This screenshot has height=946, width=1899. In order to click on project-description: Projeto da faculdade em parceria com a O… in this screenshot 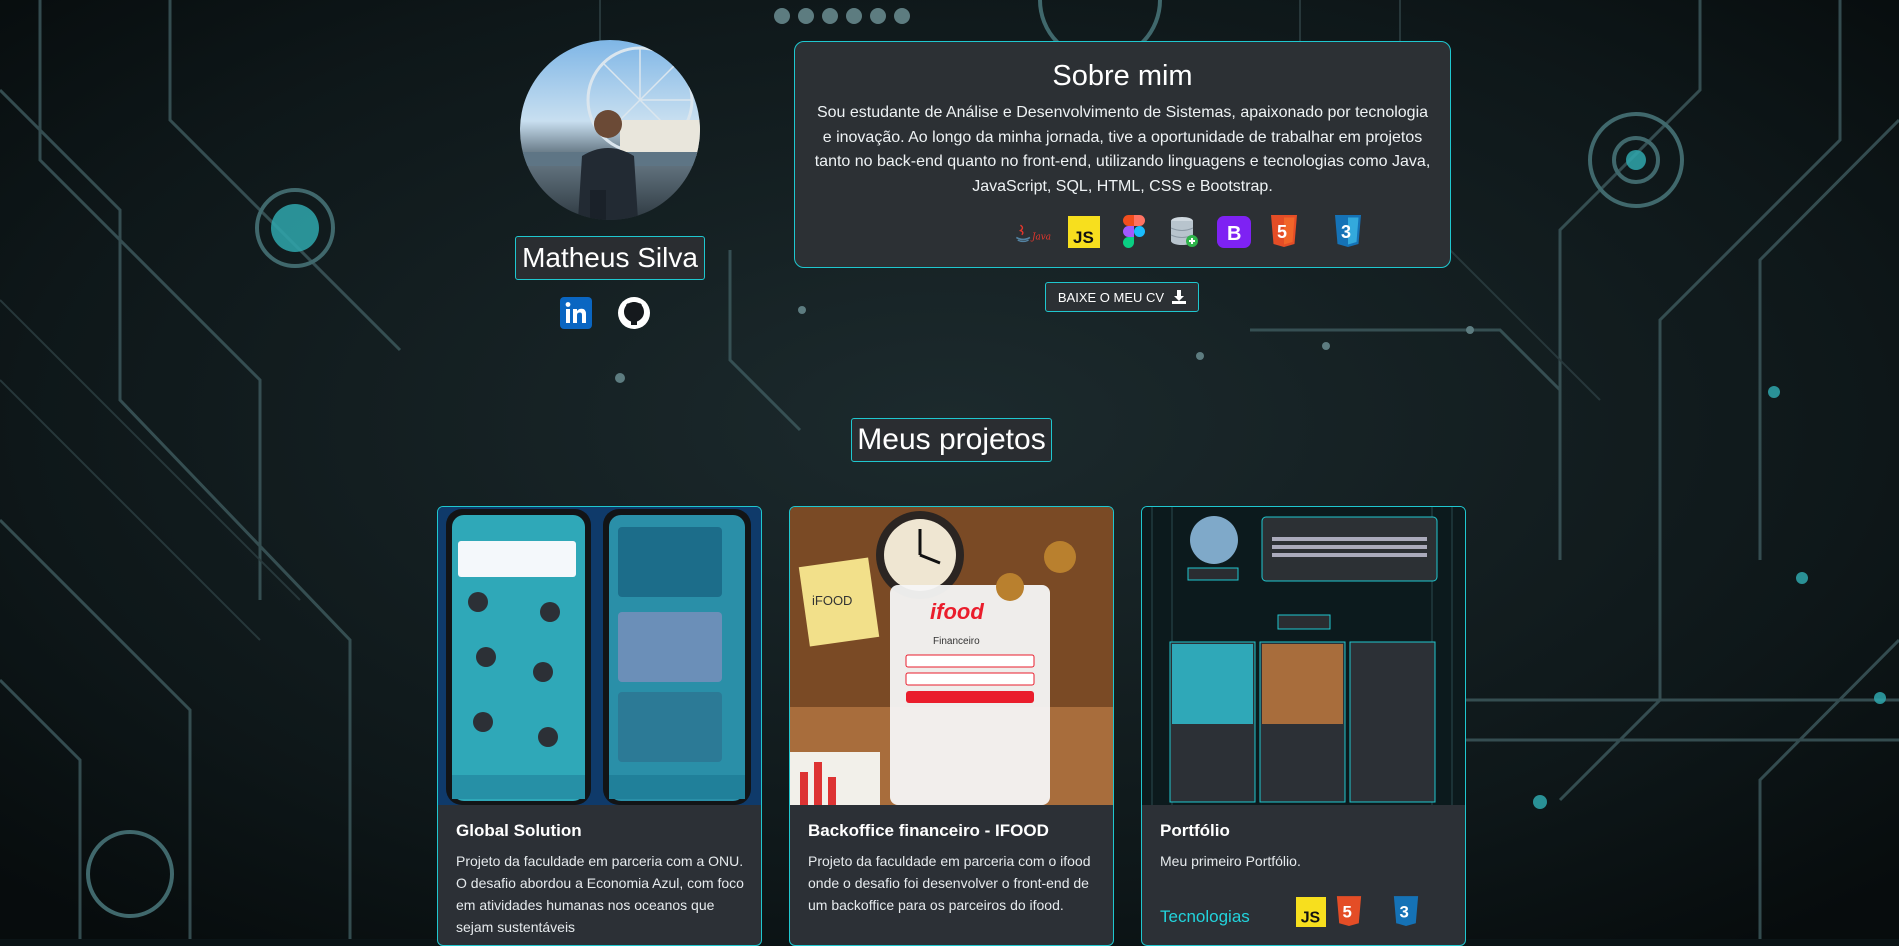, I will do `click(600, 894)`.